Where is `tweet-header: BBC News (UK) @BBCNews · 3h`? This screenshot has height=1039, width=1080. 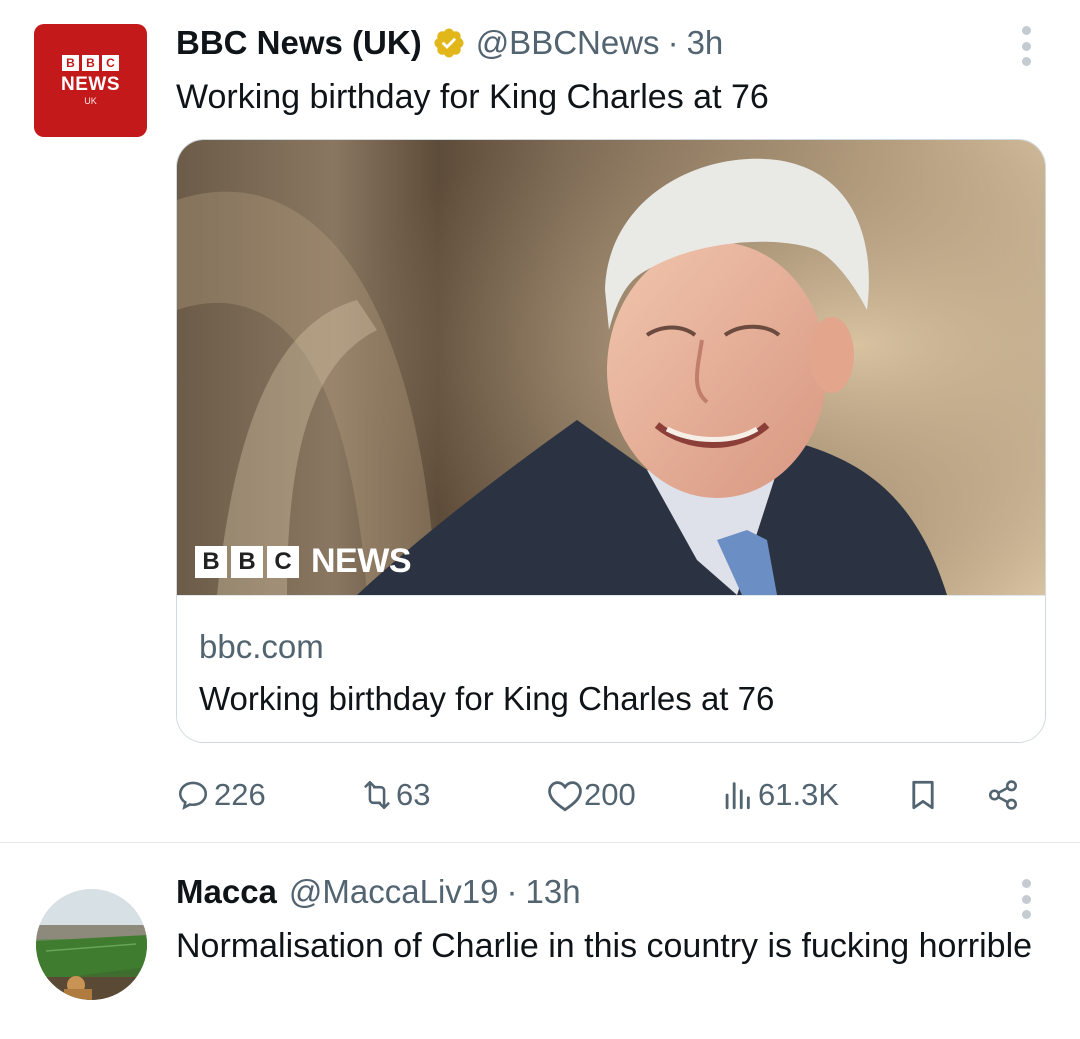
tweet-header: BBC News (UK) @BBCNews · 3h is located at coordinates (449, 43).